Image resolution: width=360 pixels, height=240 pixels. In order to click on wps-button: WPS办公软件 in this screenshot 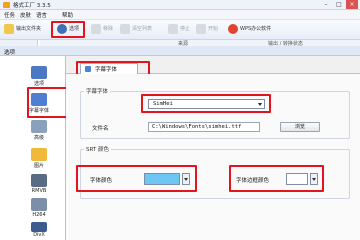, I will do `click(251, 29)`.